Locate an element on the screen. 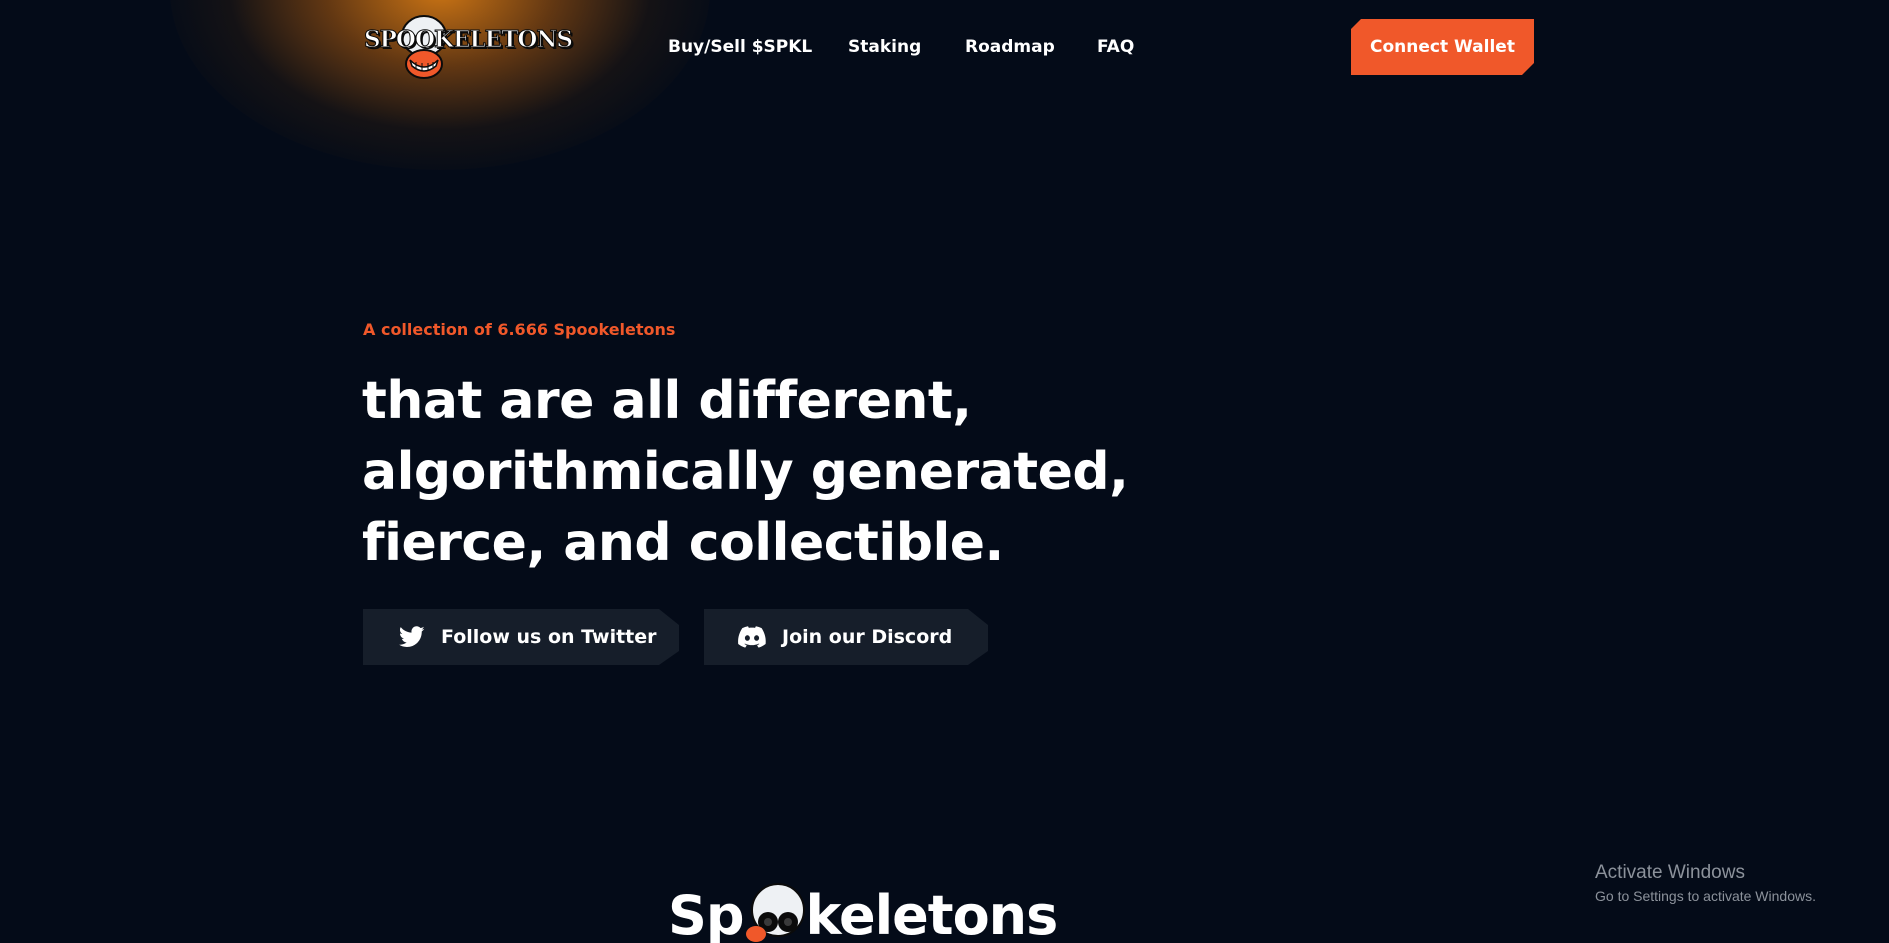 This screenshot has height=943, width=1889. nav-staking: Staking is located at coordinates (884, 47).